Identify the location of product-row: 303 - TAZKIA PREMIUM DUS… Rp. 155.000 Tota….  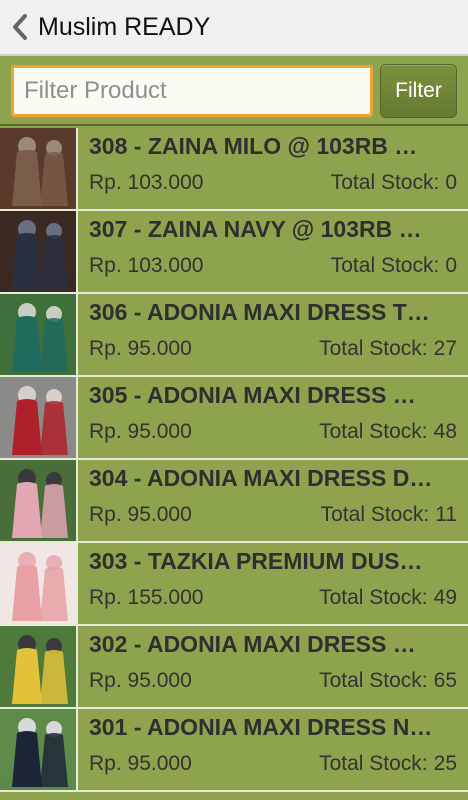
(234, 584).